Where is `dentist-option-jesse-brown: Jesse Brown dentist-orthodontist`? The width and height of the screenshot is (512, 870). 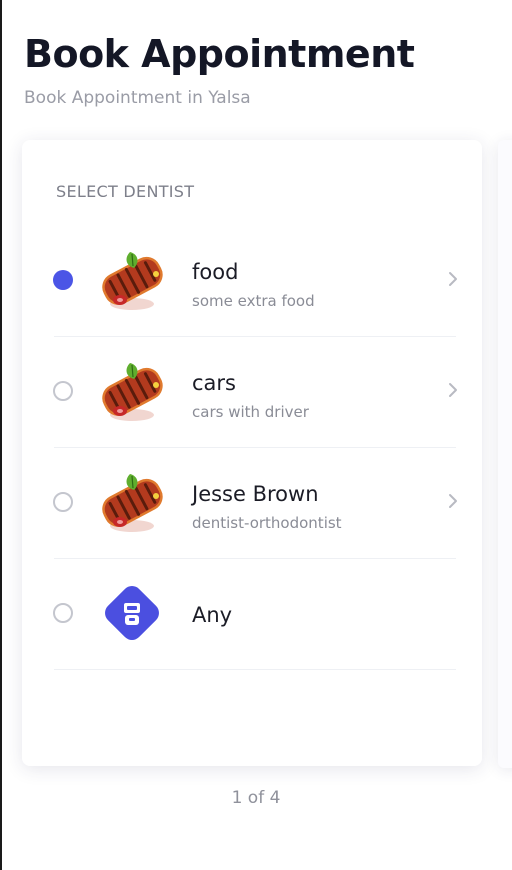
dentist-option-jesse-brown: Jesse Brown dentist-orthodontist is located at coordinates (252, 503).